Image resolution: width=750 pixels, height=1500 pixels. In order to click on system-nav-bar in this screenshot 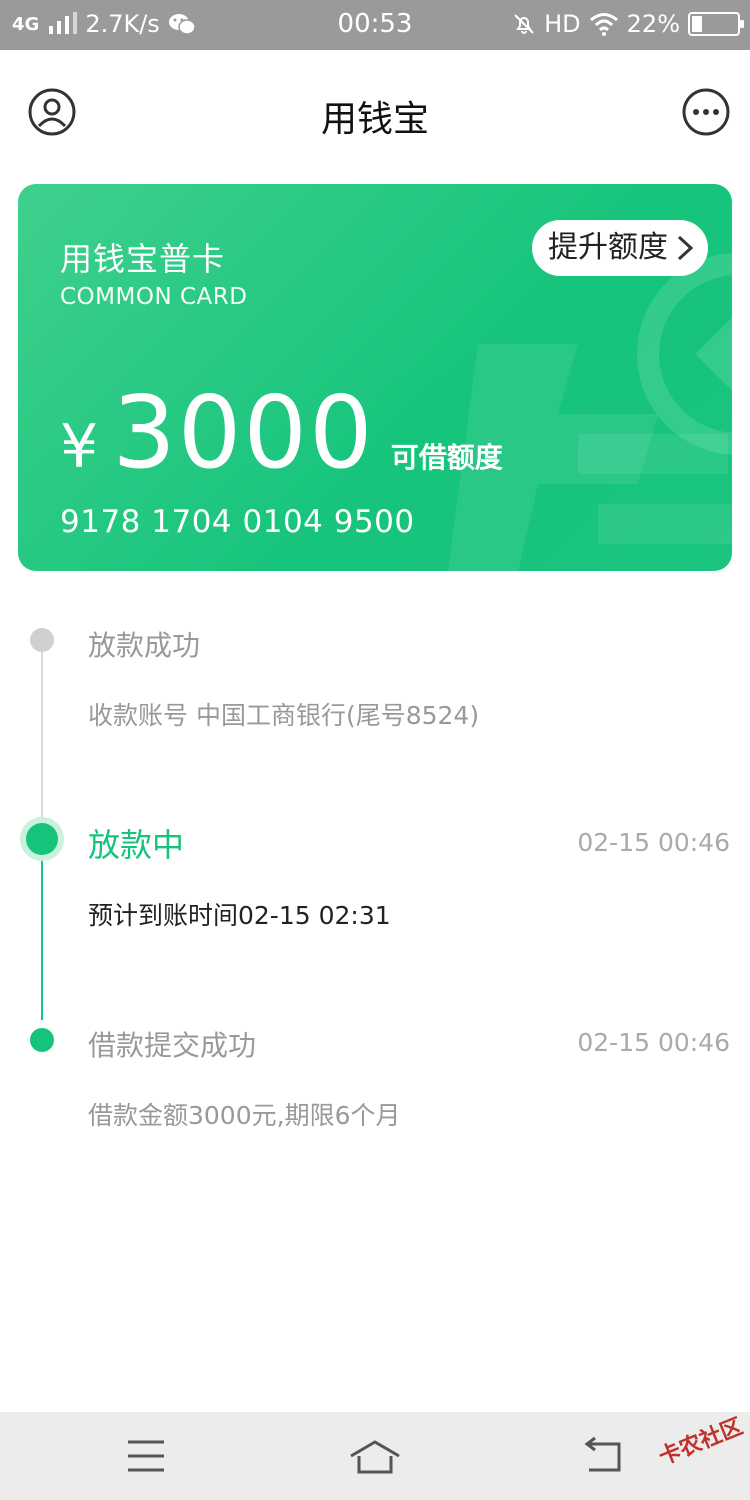, I will do `click(375, 1456)`.